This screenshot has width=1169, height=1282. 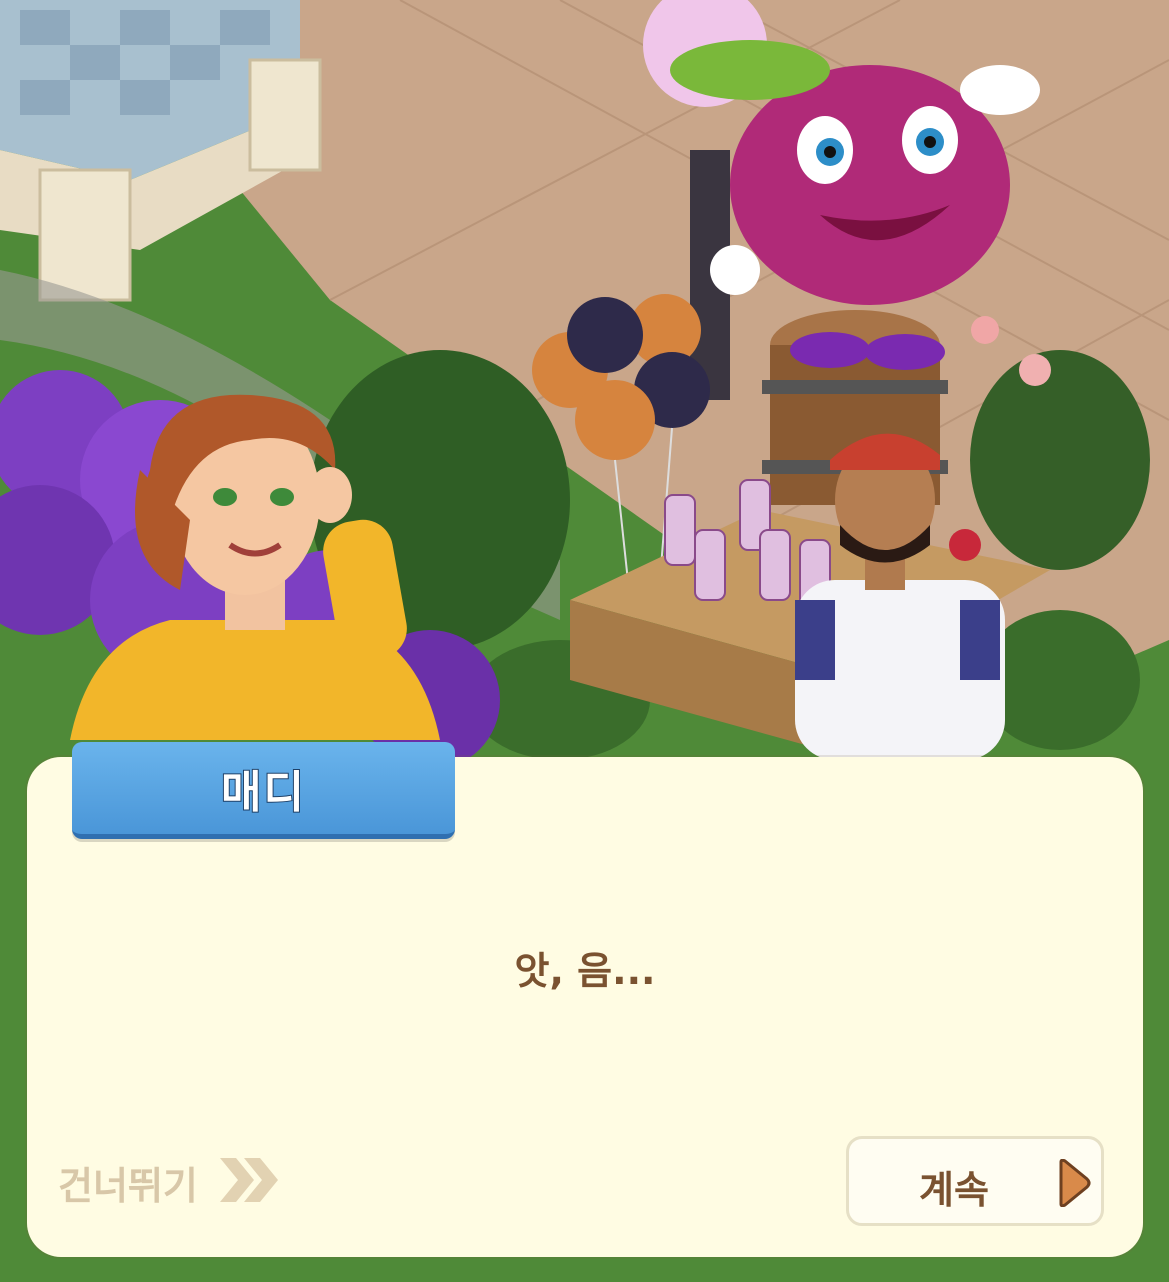 I want to click on triangle-right-icon, so click(x=1074, y=1184).